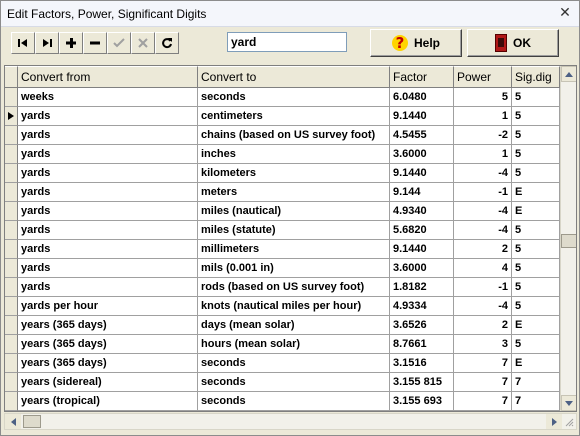 The image size is (580, 436). I want to click on cell-convert-from: yards per hour, so click(108, 306).